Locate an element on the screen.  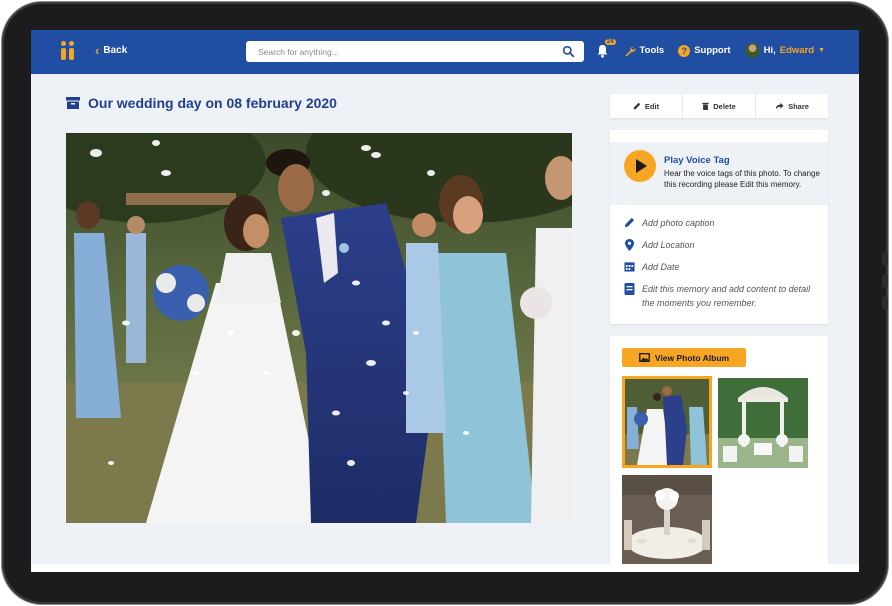
add-date-link: Add Date is located at coordinates (652, 267).